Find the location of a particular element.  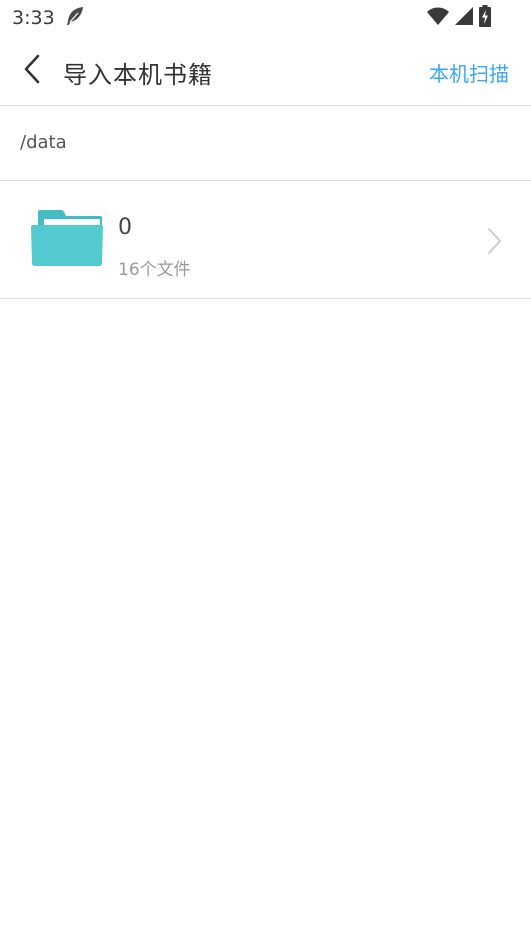

folder-icon is located at coordinates (67, 239).